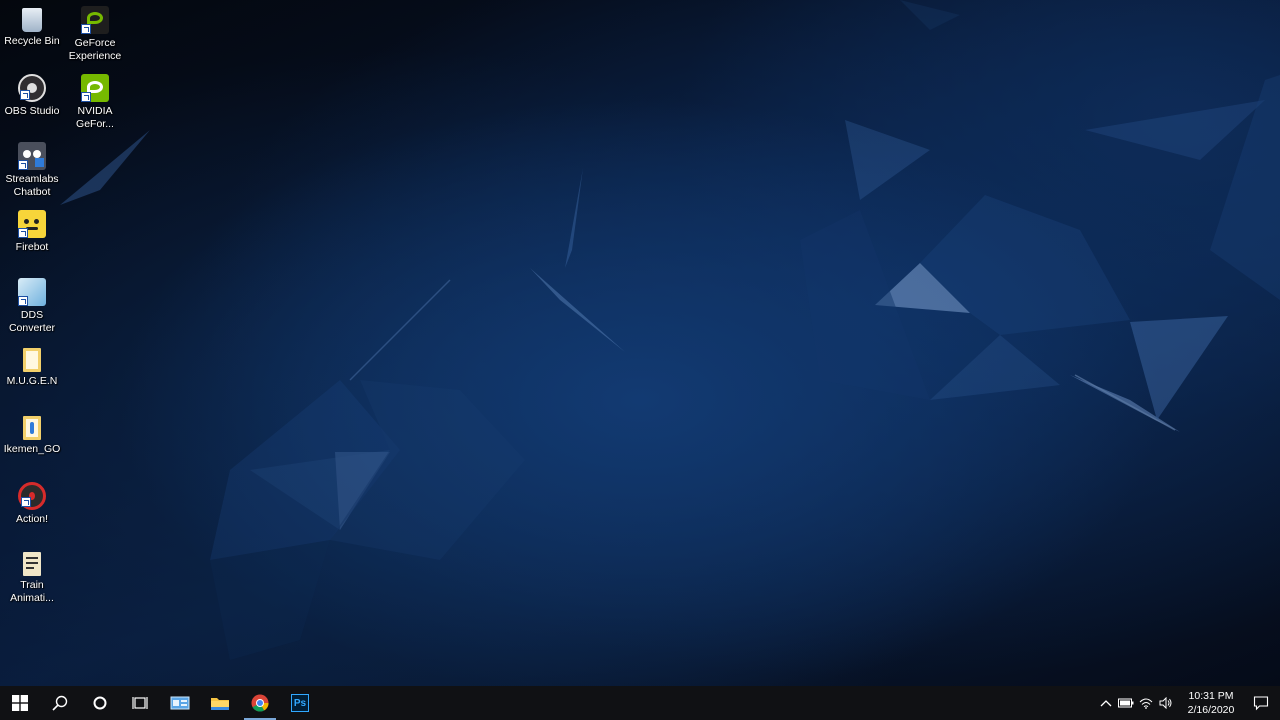 This screenshot has height=720, width=1280. What do you see at coordinates (95, 88) in the screenshot?
I see `nvidia-icon` at bounding box center [95, 88].